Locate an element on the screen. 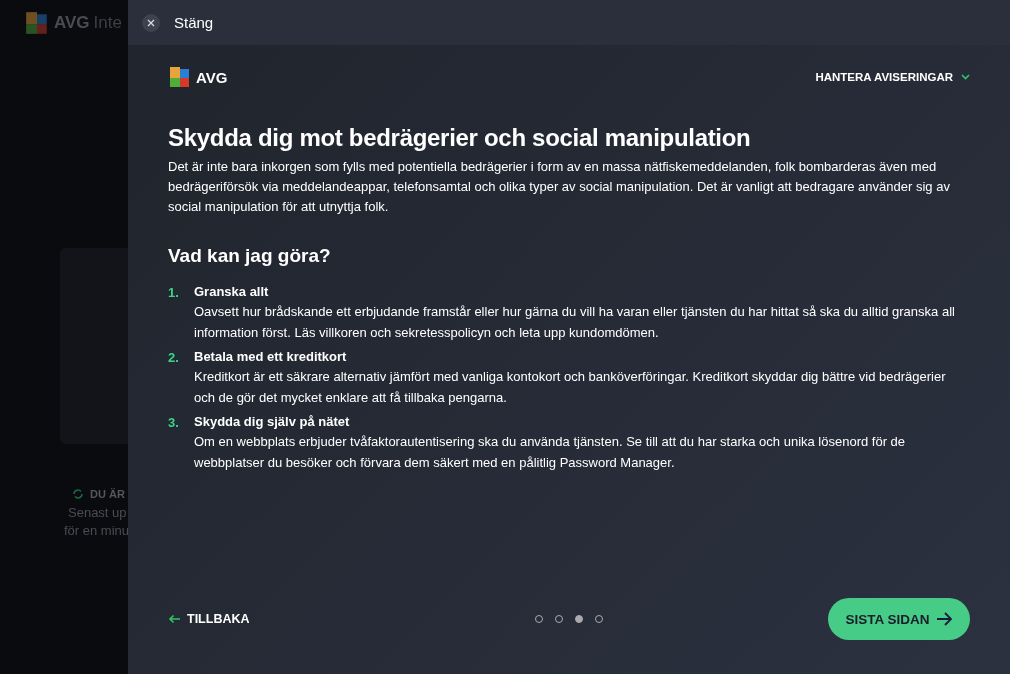 This screenshot has width=1010, height=674. intro-paragraph: Det är inte bara inkorgen som fylls med potentiella bedrägerier i form av en massa nätfiskemeddelanden, folk bombarderas även med bedrägeriförsök via meddelandeappar, telefonsamtal och olika typer av social manipulation. Det är vanligt att bedragare använder sig av social manipulation för att utnyttja folk. is located at coordinates (559, 187).